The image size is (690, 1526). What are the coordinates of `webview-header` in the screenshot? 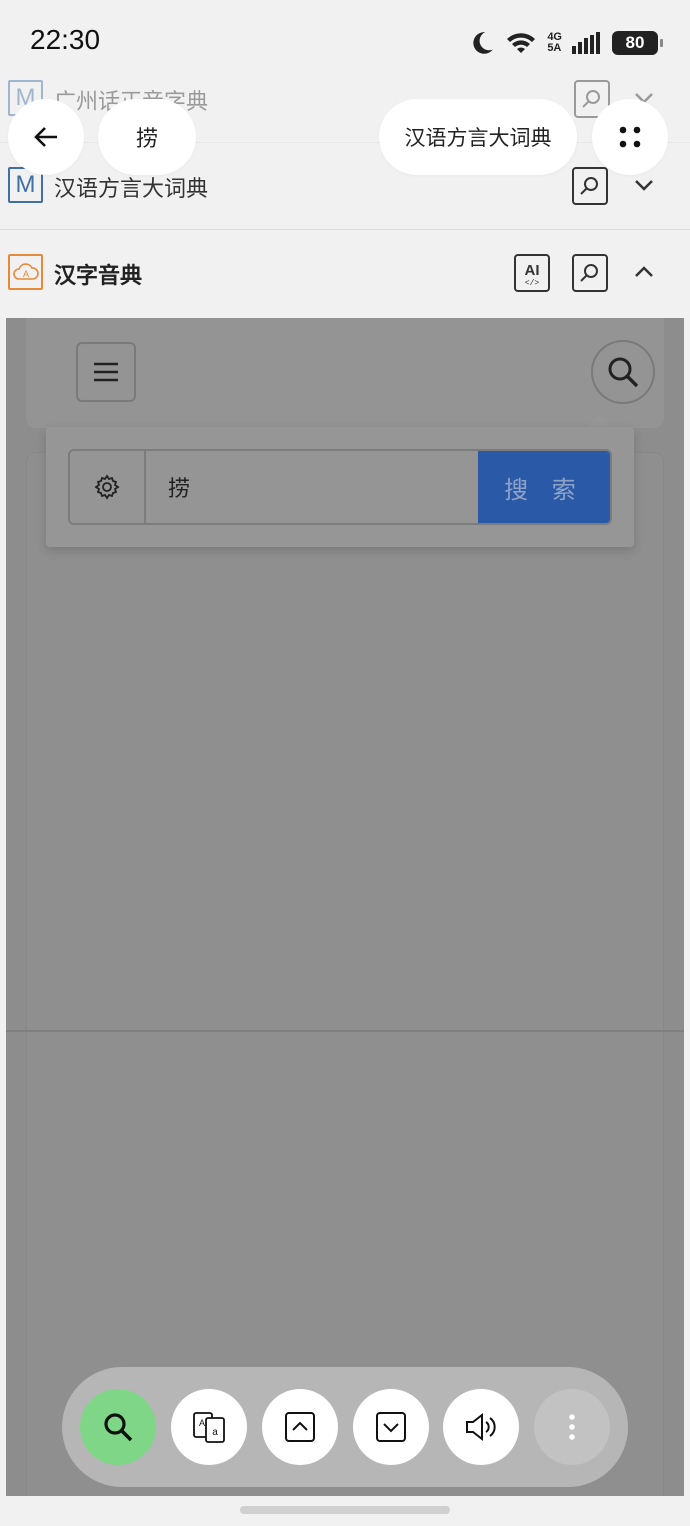 It's located at (345, 373).